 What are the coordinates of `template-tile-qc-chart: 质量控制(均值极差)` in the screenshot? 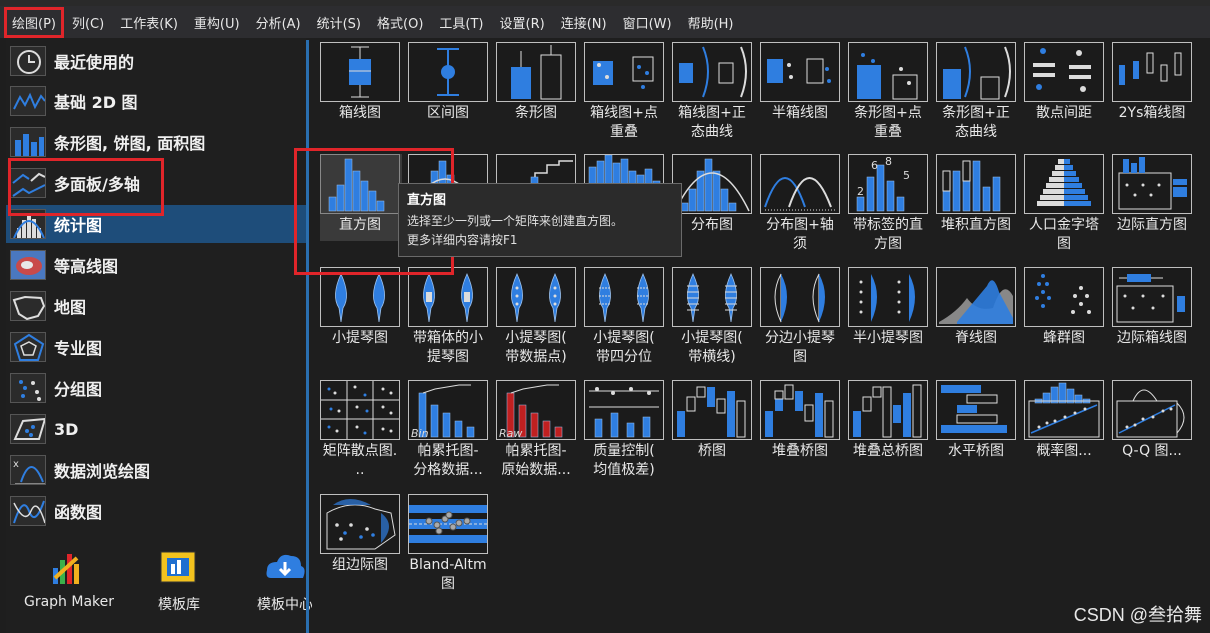 It's located at (625, 430).